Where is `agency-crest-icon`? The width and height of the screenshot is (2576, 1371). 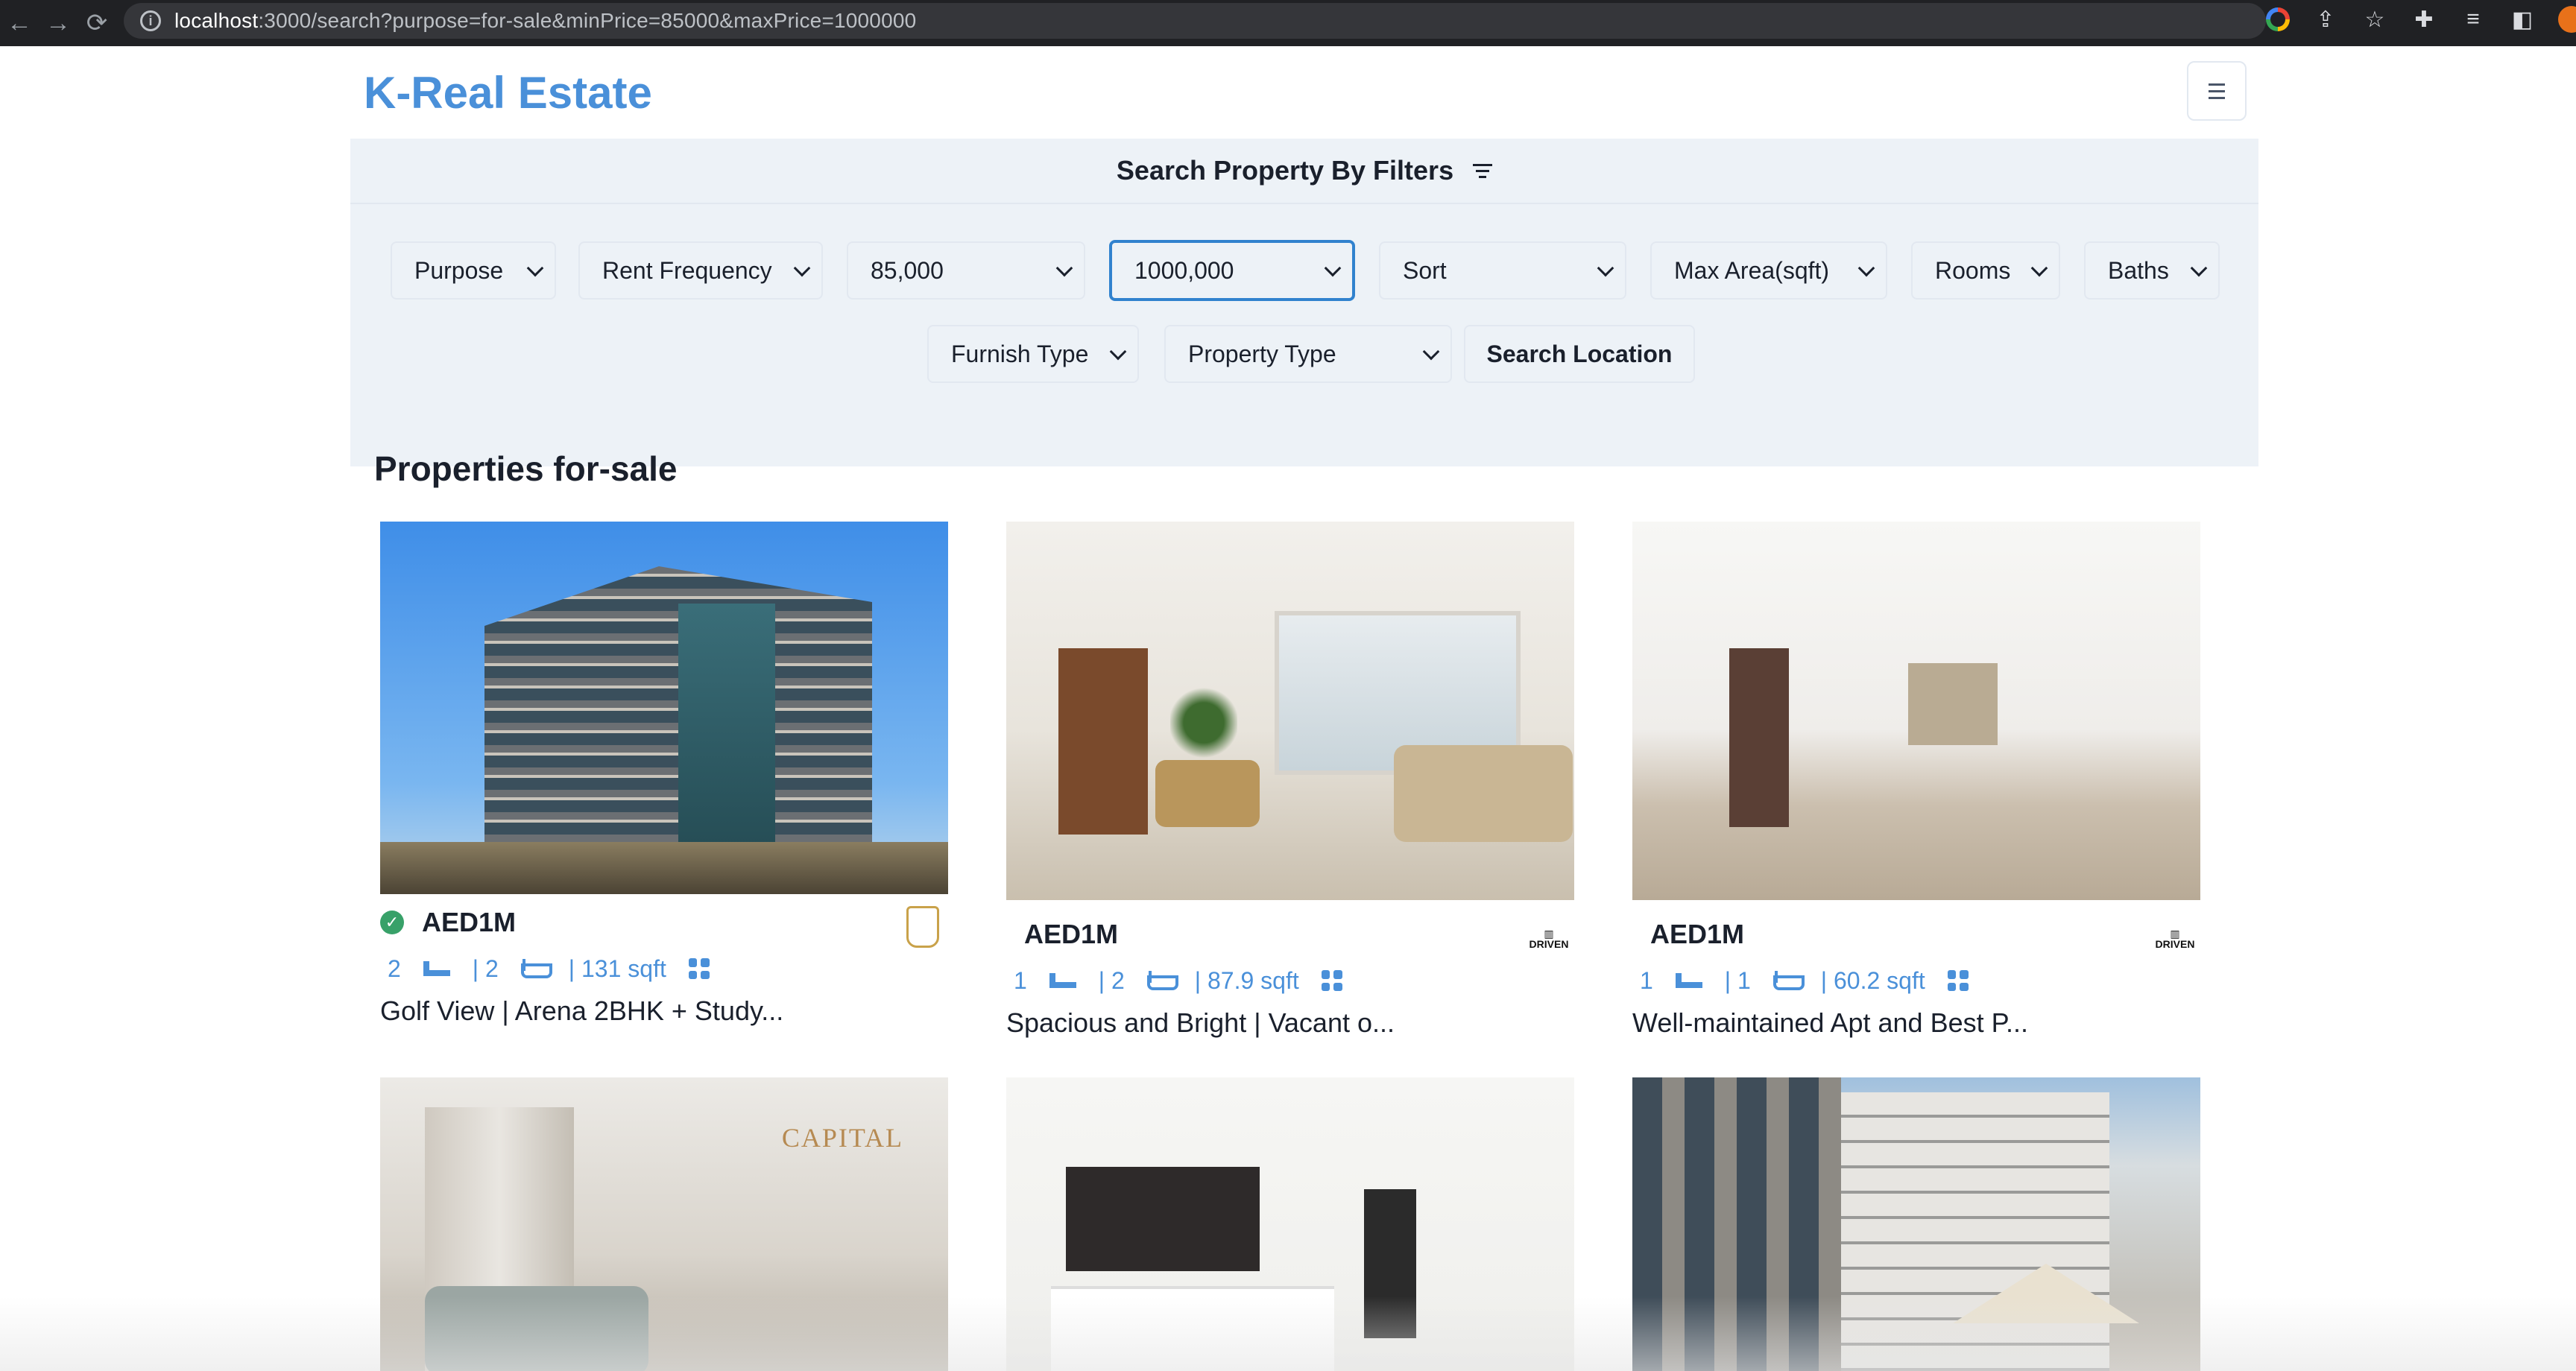
agency-crest-icon is located at coordinates (922, 927).